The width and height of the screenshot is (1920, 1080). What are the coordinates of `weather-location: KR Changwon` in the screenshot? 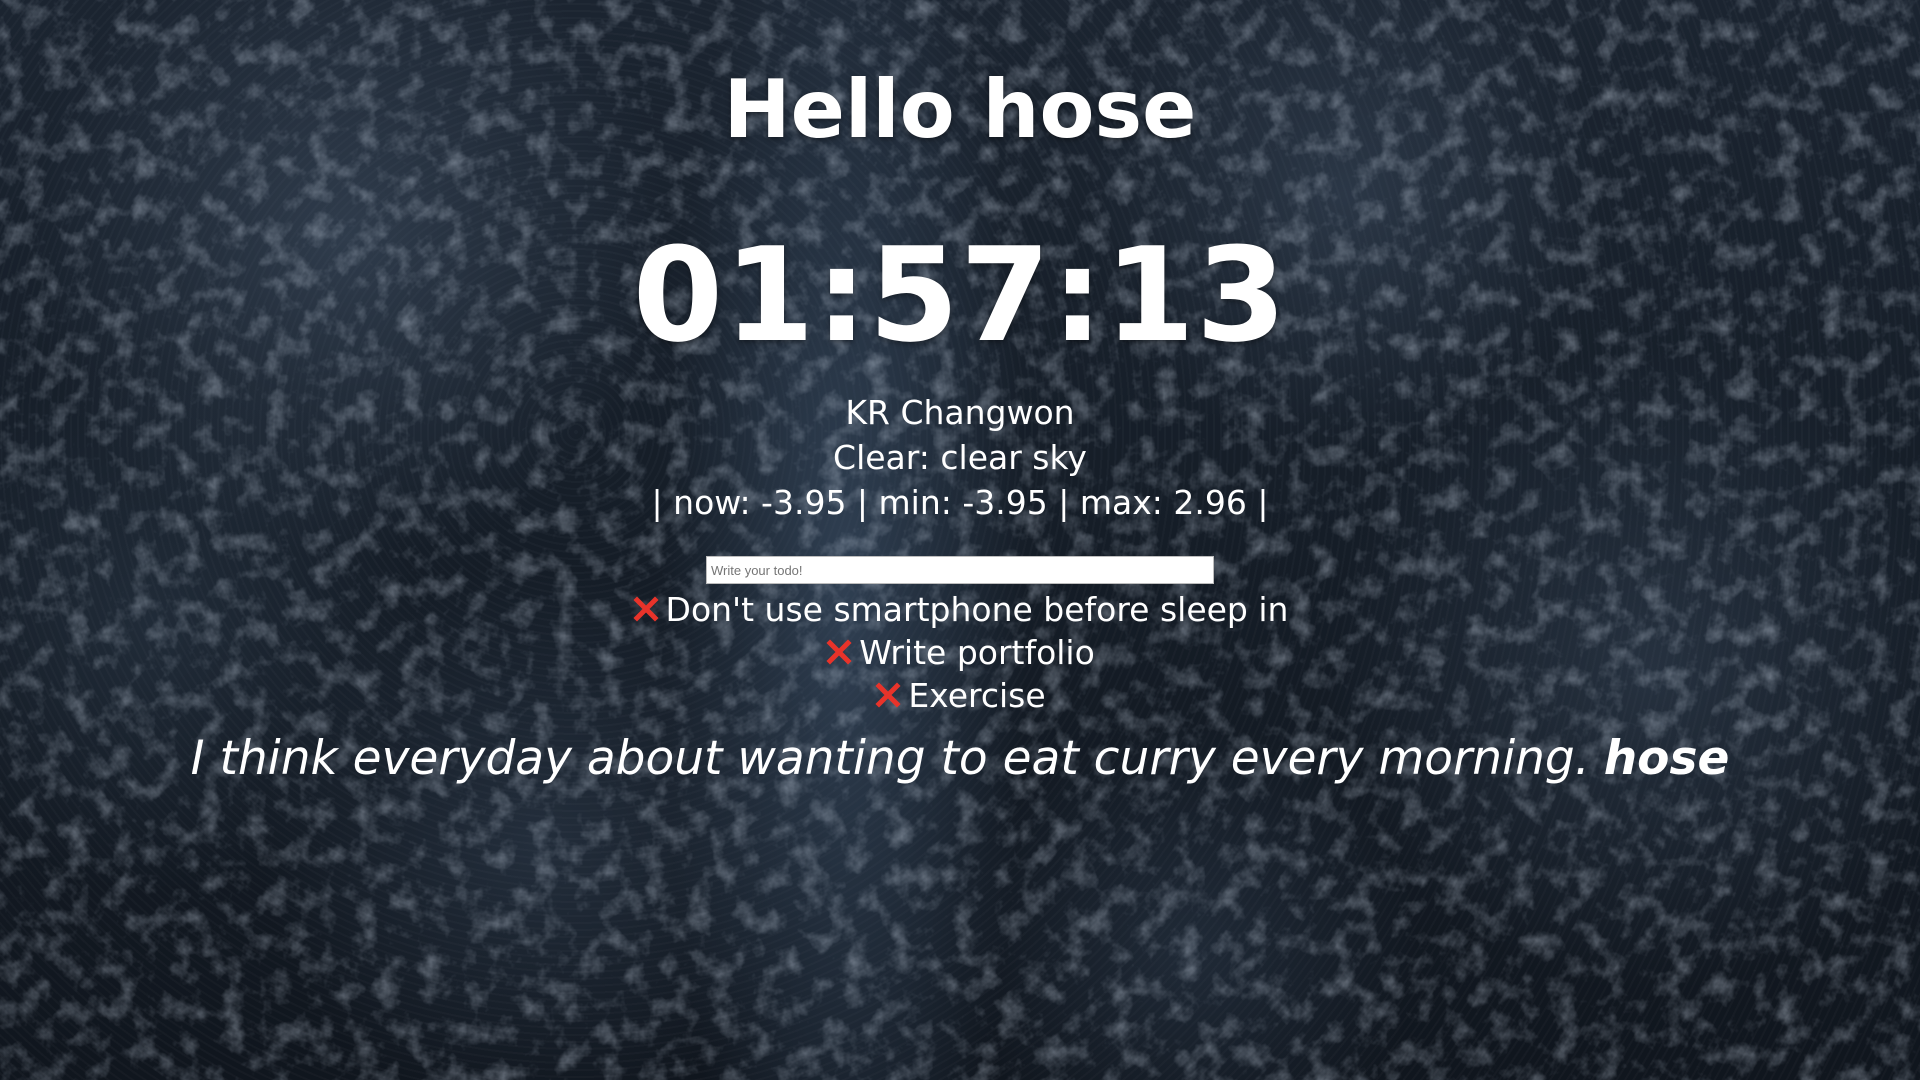 It's located at (960, 412).